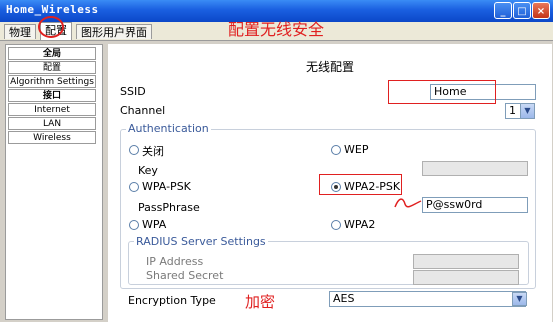 Image resolution: width=553 pixels, height=322 pixels. What do you see at coordinates (134, 187) in the screenshot?
I see `radio-wpa-psk` at bounding box center [134, 187].